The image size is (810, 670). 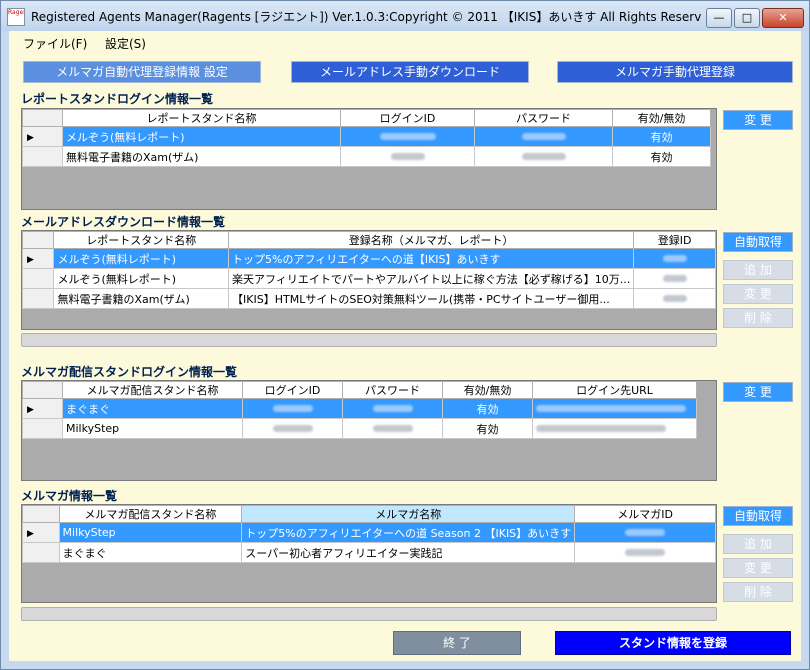 I want to click on section-title-report-login: レポートスタンドログイン情報一覧, so click(x=117, y=99).